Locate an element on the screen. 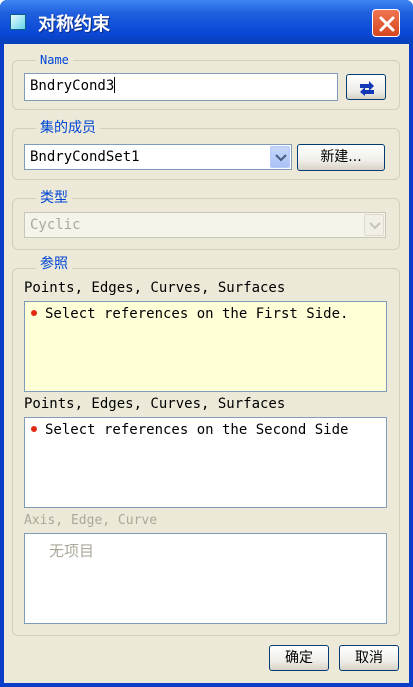 This screenshot has height=687, width=413. type-group-legend: 类型 is located at coordinates (54, 198).